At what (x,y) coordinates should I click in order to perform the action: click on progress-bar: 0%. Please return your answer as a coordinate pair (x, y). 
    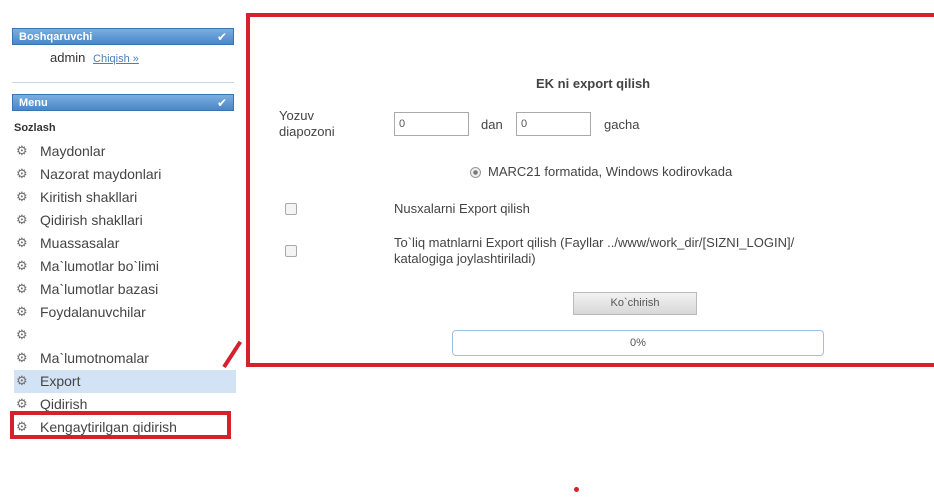
    Looking at the image, I should click on (638, 343).